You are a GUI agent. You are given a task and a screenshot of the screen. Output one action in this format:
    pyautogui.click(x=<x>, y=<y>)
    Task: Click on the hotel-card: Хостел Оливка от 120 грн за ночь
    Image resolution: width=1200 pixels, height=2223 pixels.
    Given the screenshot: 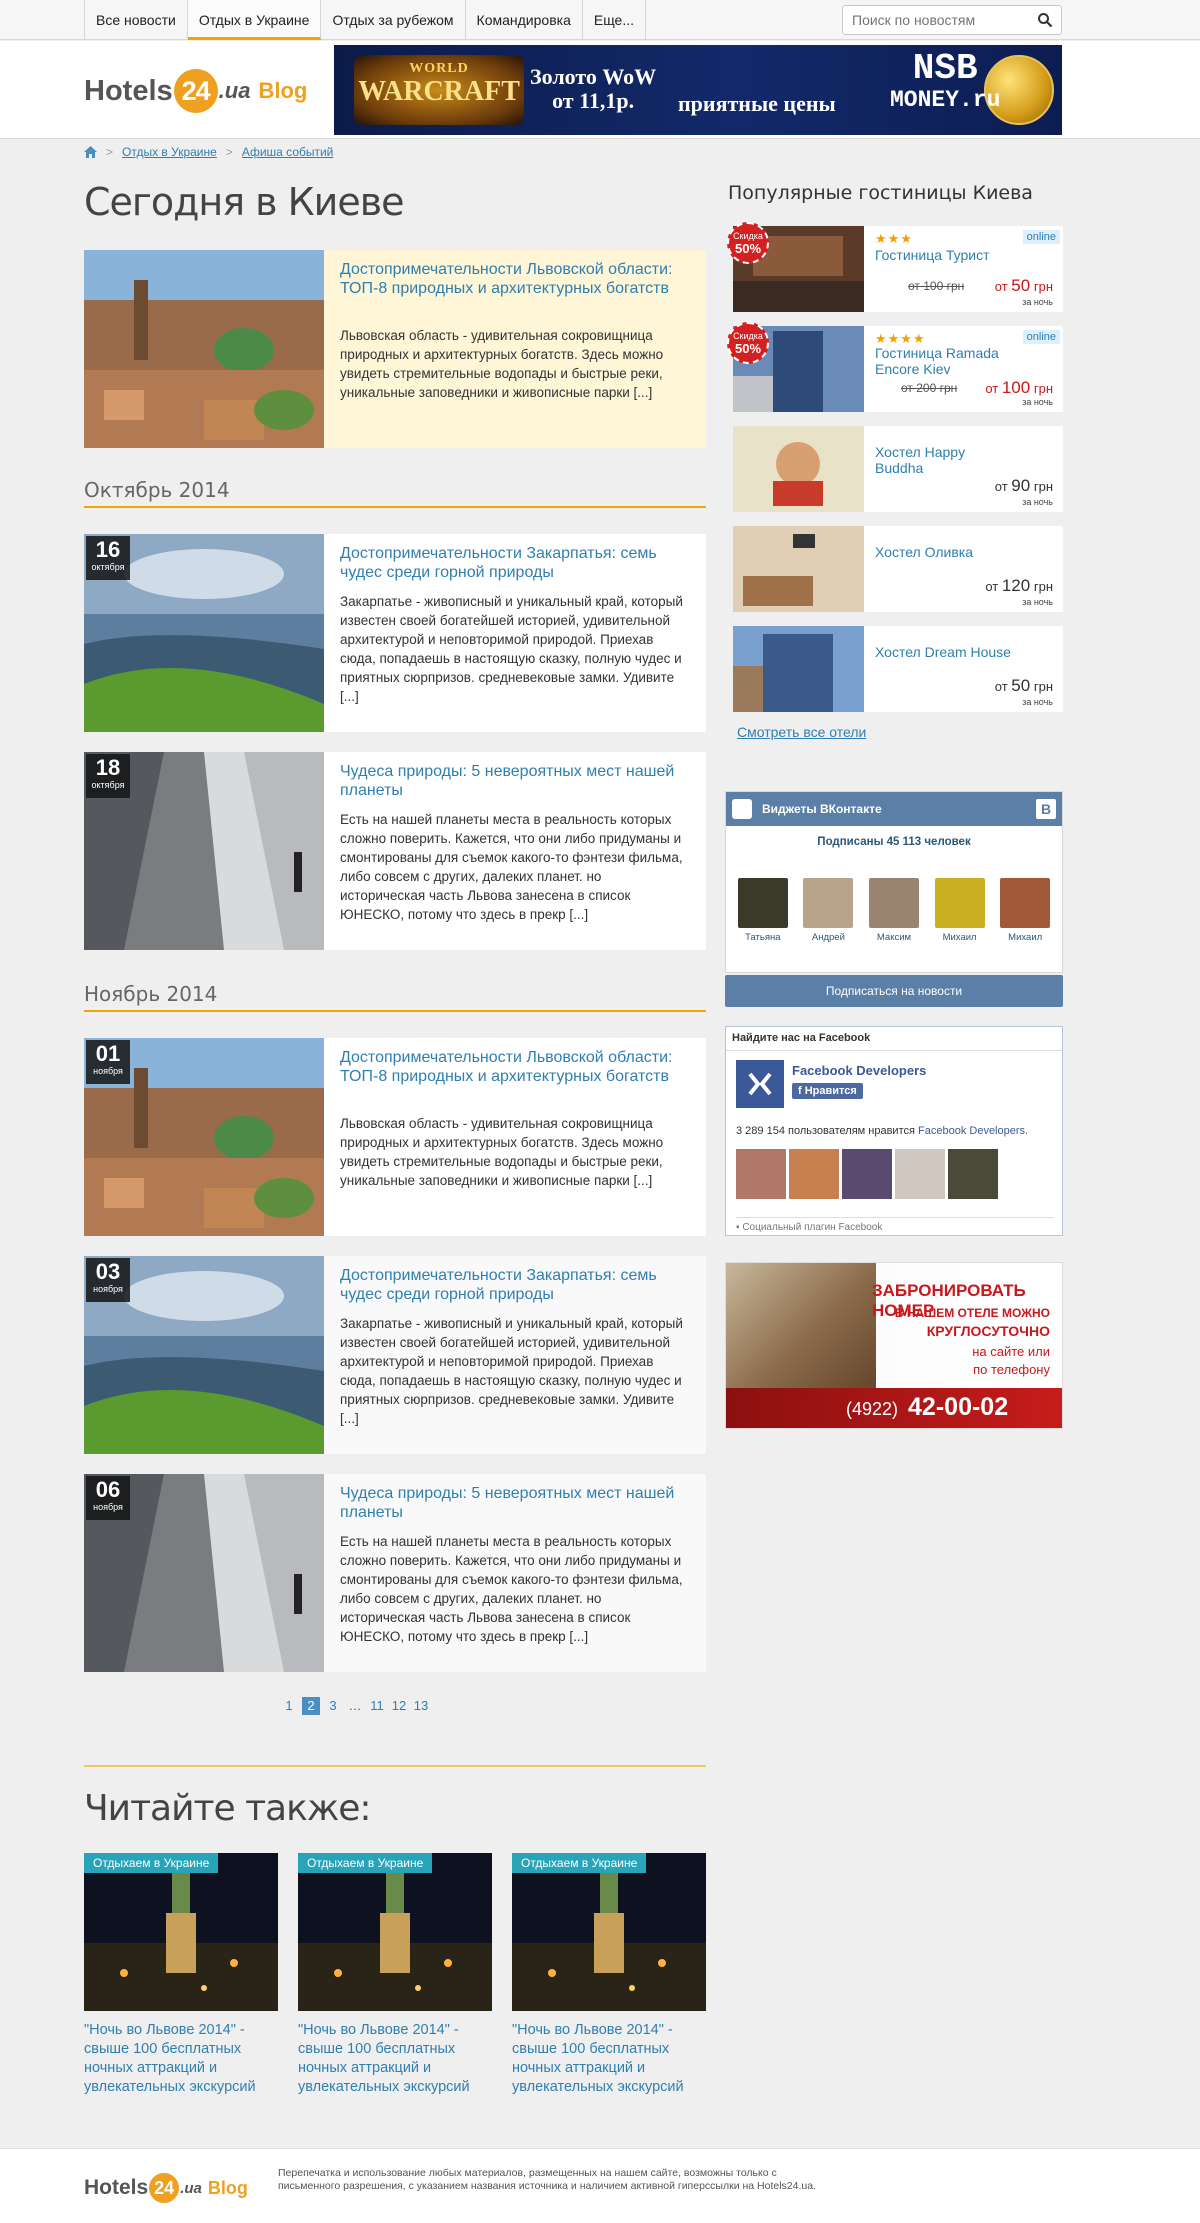 What is the action you would take?
    pyautogui.click(x=898, y=569)
    